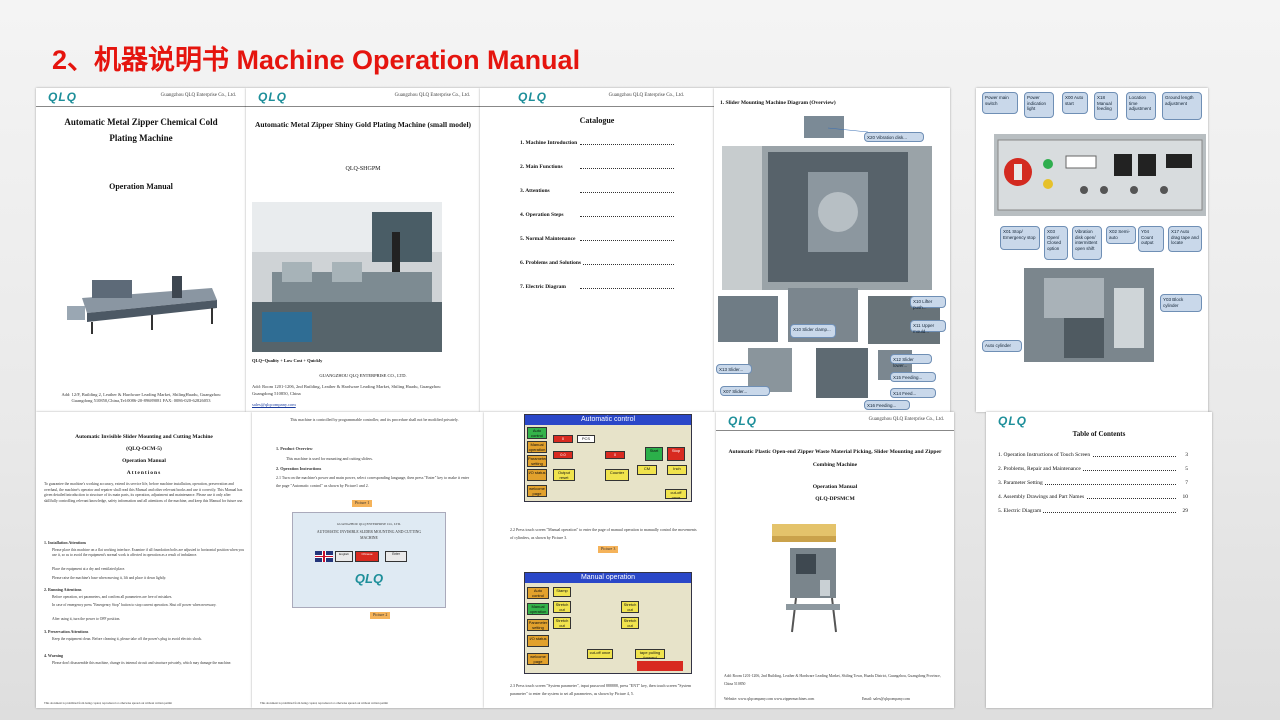 The width and height of the screenshot is (1280, 720). Describe the element at coordinates (274, 404) in the screenshot. I see `doc-email: sales@qlqcompany.com` at that location.